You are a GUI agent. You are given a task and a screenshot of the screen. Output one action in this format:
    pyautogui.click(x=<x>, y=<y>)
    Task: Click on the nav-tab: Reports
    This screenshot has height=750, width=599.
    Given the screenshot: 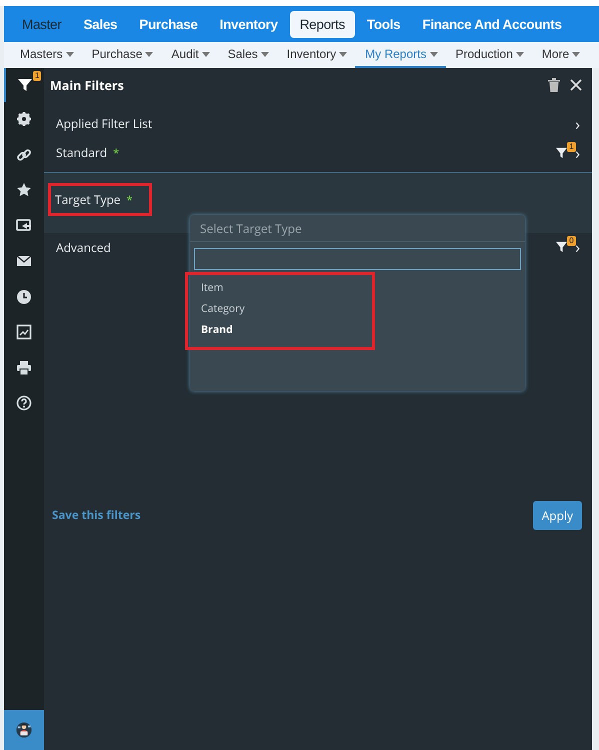 What is the action you would take?
    pyautogui.click(x=322, y=24)
    